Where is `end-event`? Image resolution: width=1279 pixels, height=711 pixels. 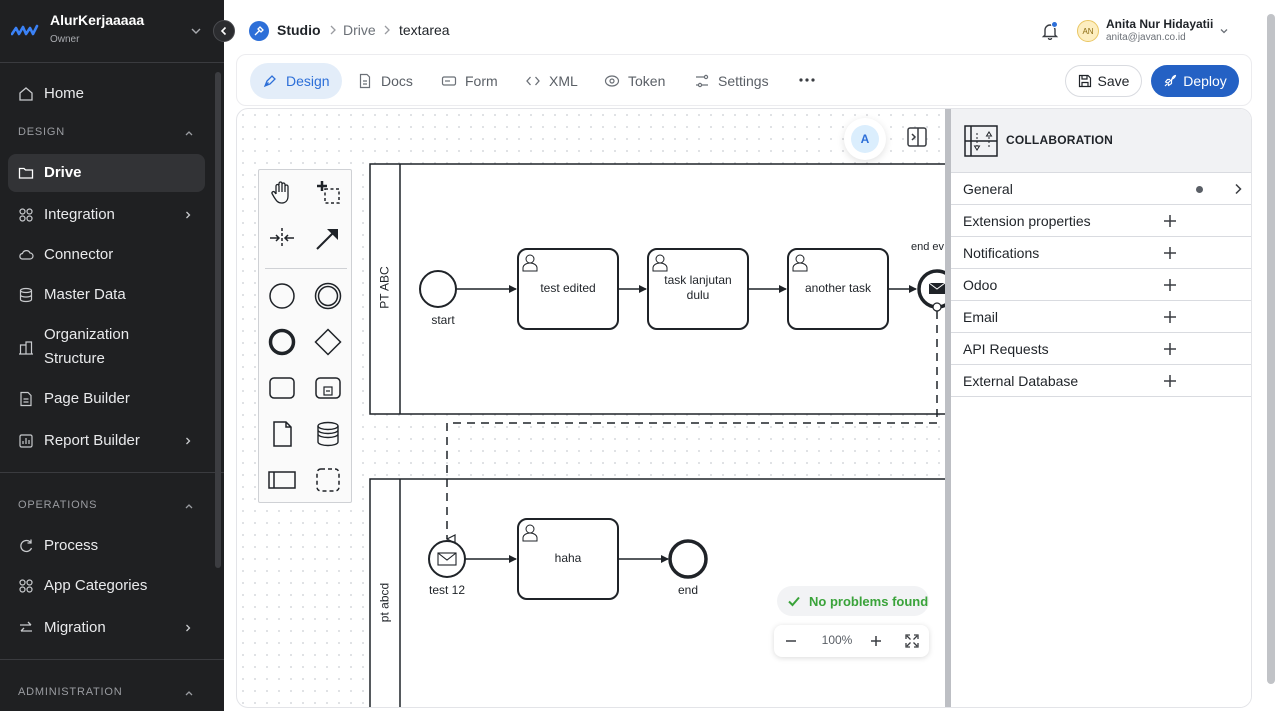 end-event is located at coordinates (688, 559).